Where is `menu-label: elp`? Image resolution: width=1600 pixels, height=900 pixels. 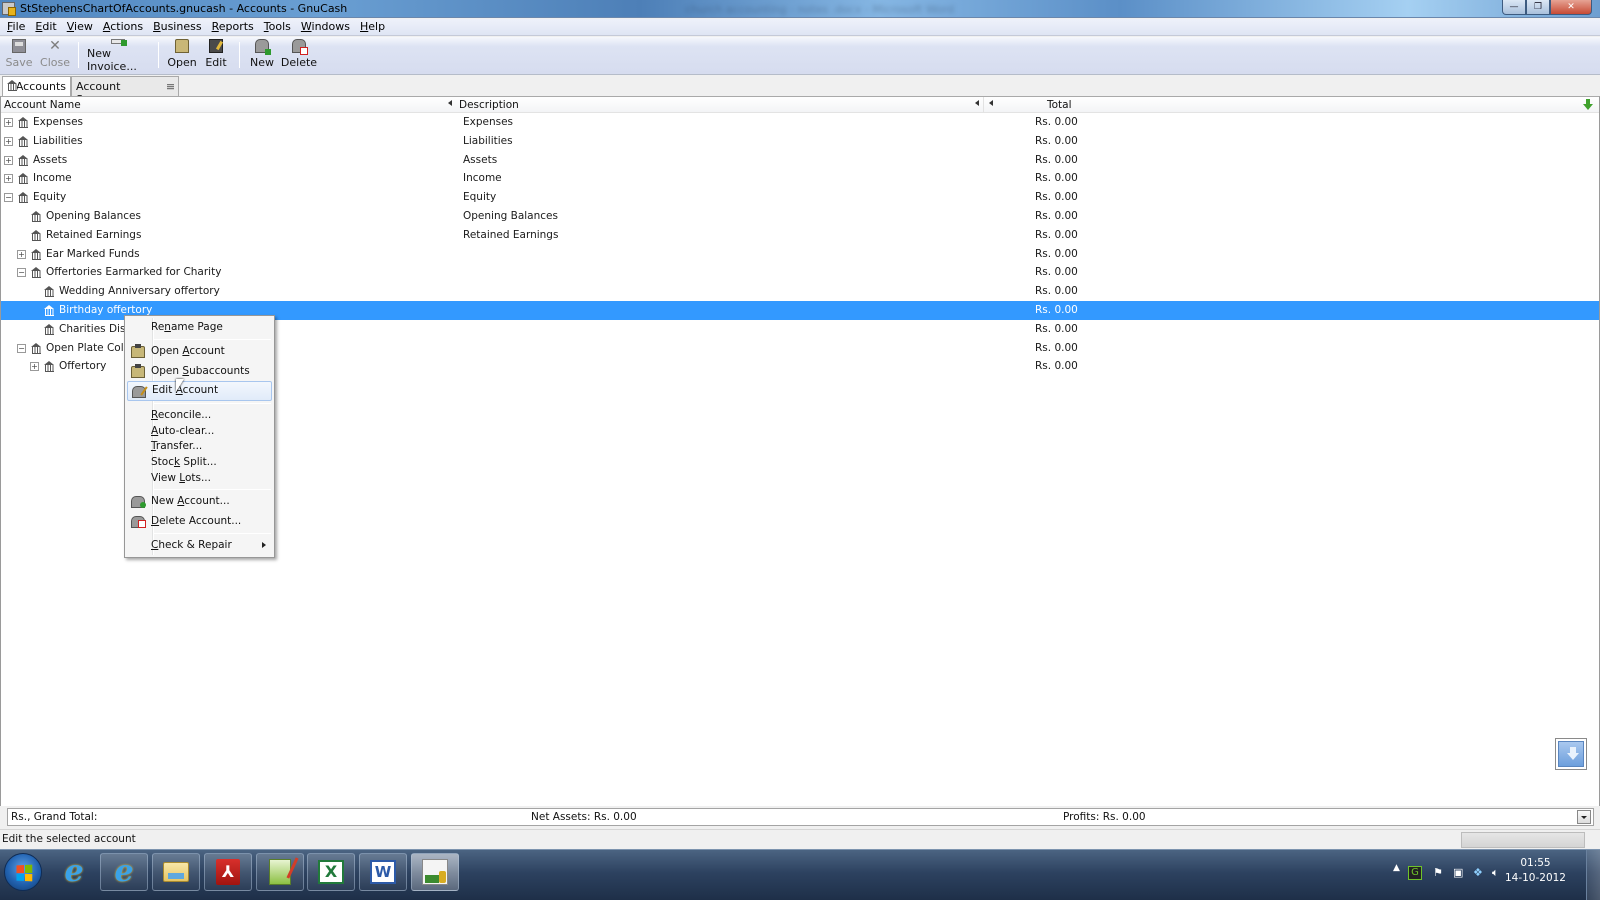
menu-label: elp is located at coordinates (377, 26).